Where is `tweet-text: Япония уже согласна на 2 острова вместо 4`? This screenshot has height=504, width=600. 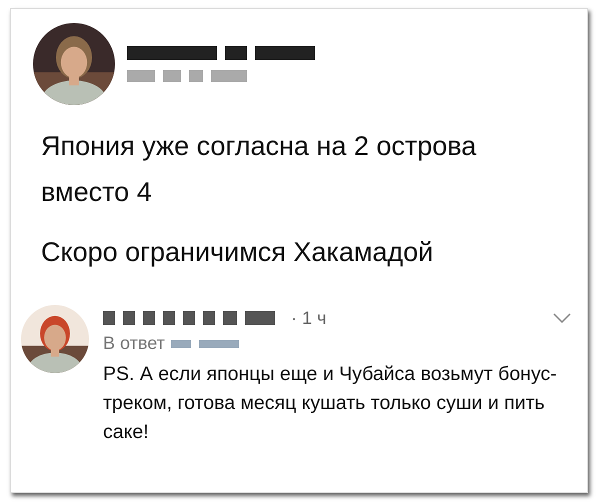 tweet-text: Япония уже согласна на 2 острова вместо 4 is located at coordinates (259, 169).